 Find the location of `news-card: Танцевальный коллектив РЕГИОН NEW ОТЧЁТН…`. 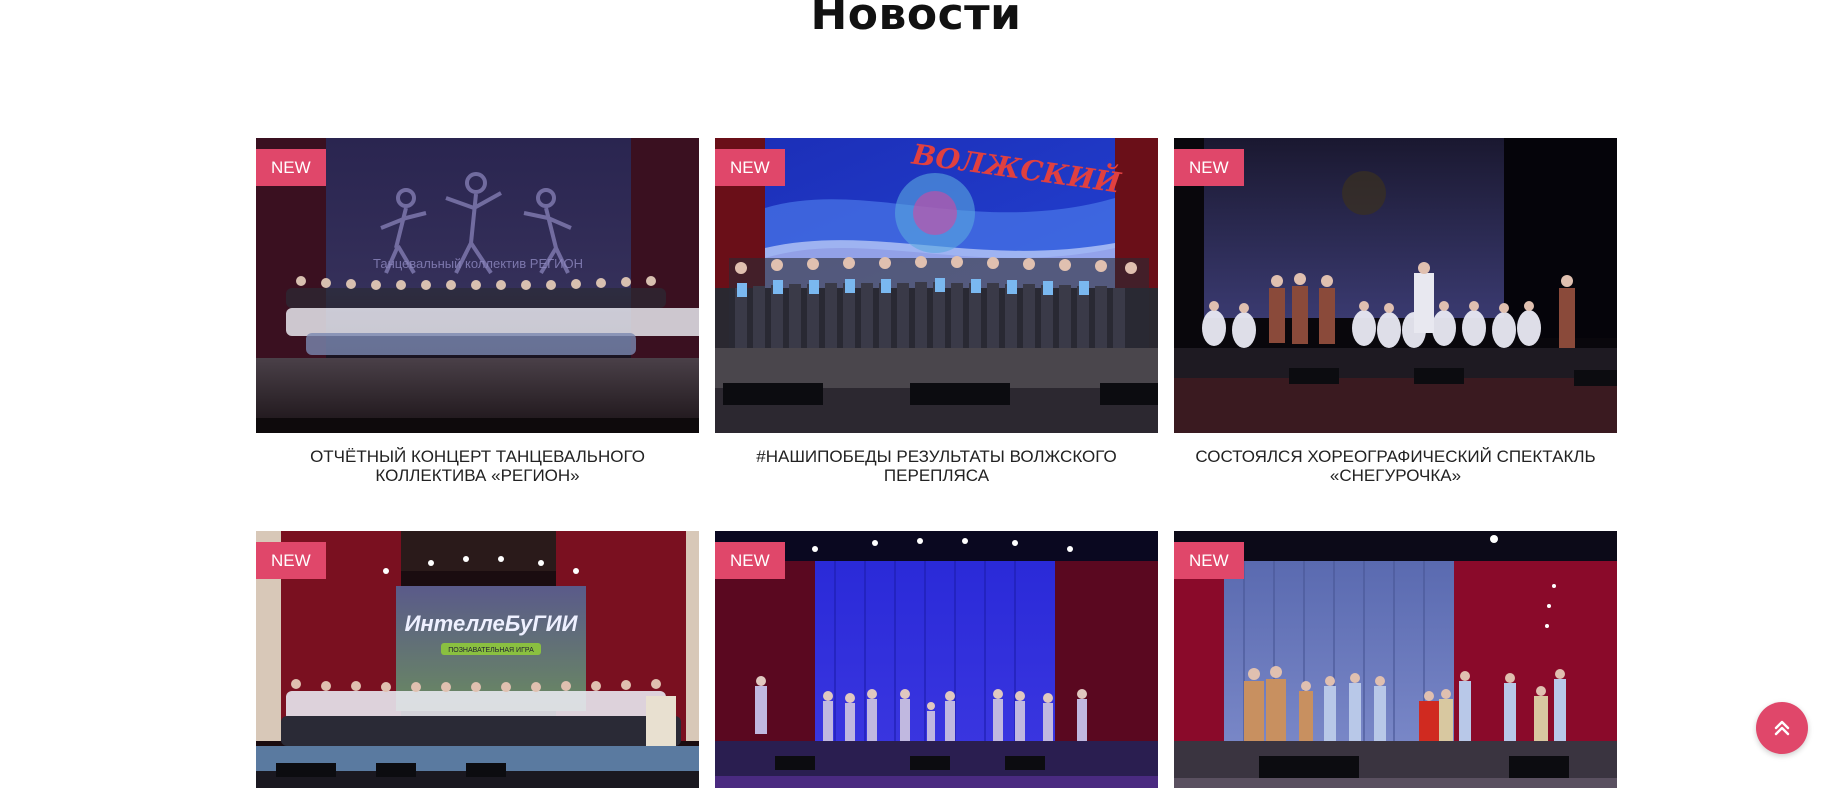

news-card: Танцевальный коллектив РЕГИОН NEW ОТЧЁТН… is located at coordinates (477, 334).